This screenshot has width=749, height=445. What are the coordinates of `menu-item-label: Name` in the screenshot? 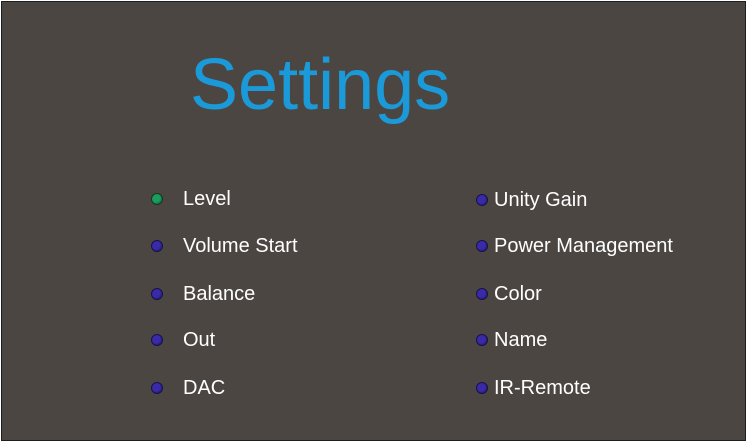 It's located at (521, 340).